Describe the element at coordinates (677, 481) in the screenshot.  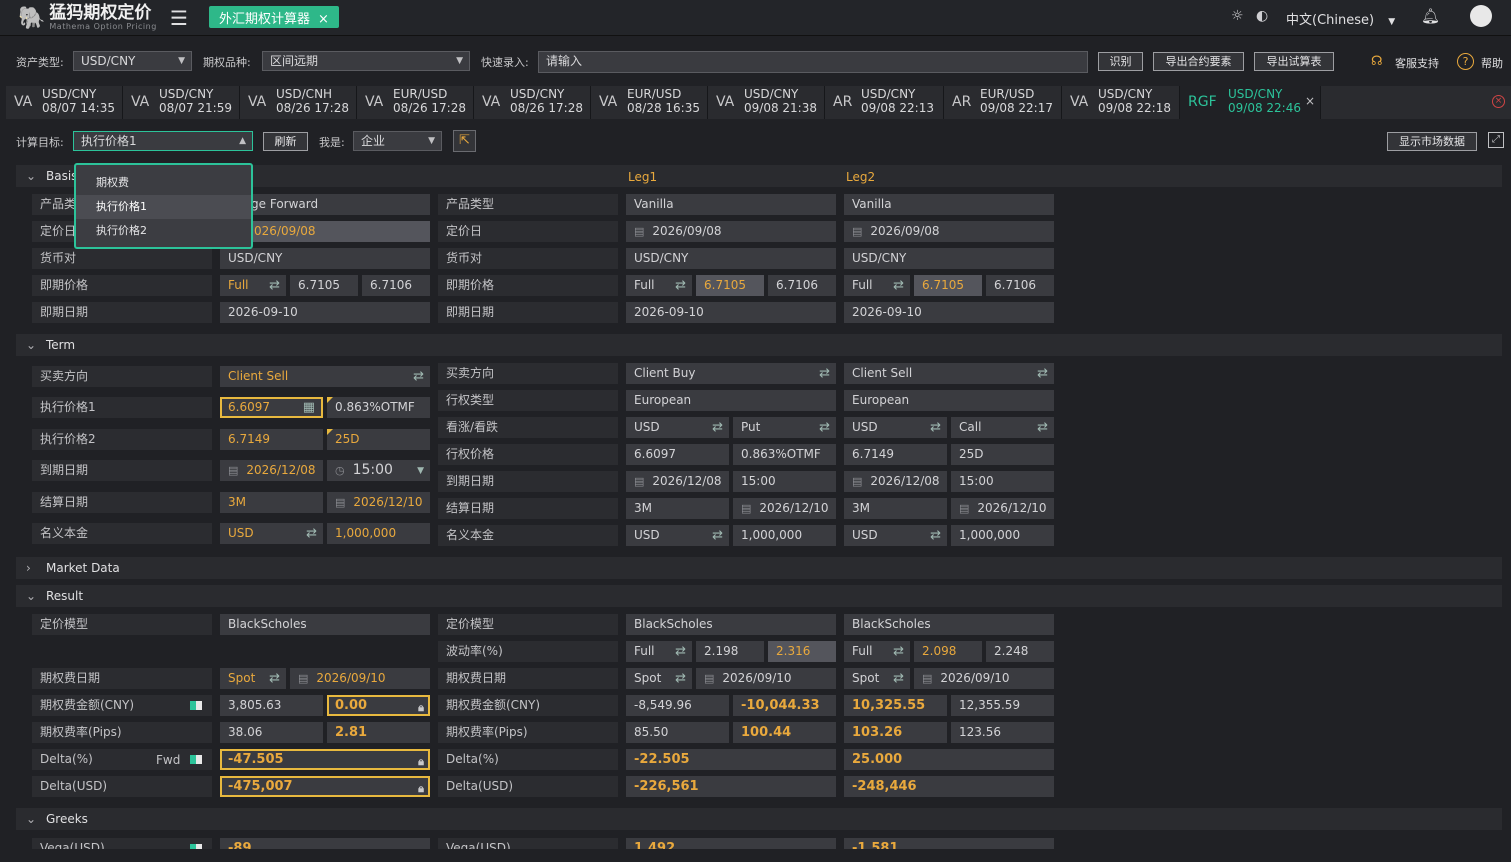
I see `leg1-expiry-field: ▤ 2026/12/08` at that location.